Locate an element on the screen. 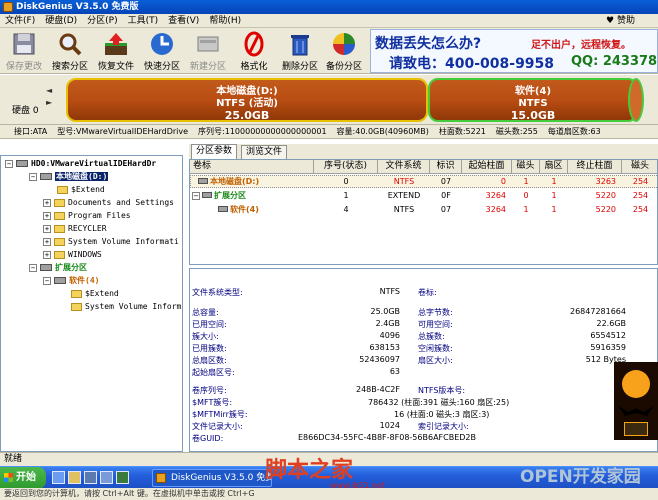 The height and width of the screenshot is (500, 658). tree-node-software: − 软件(4) is located at coordinates (71, 281).